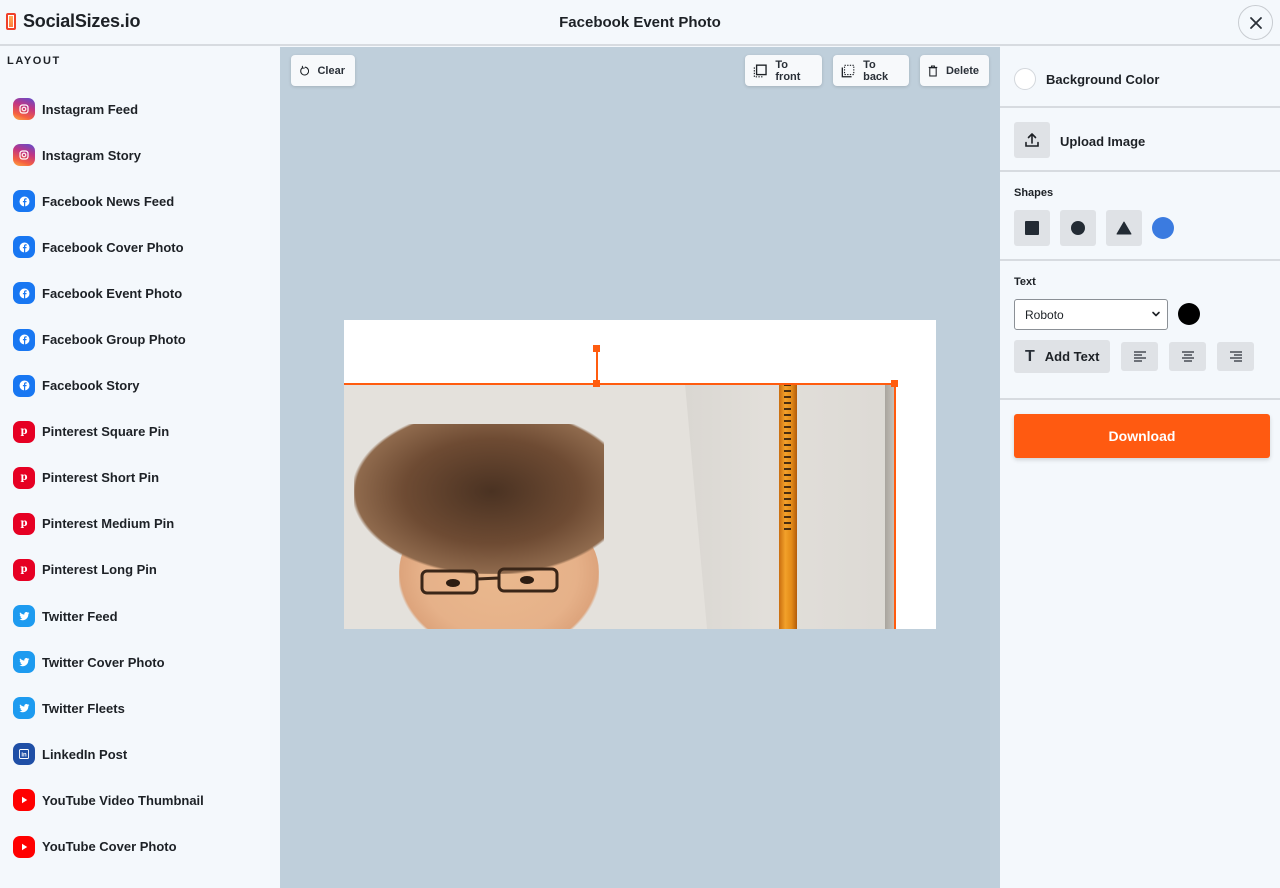 The height and width of the screenshot is (888, 1280). I want to click on align-right-button, so click(1235, 356).